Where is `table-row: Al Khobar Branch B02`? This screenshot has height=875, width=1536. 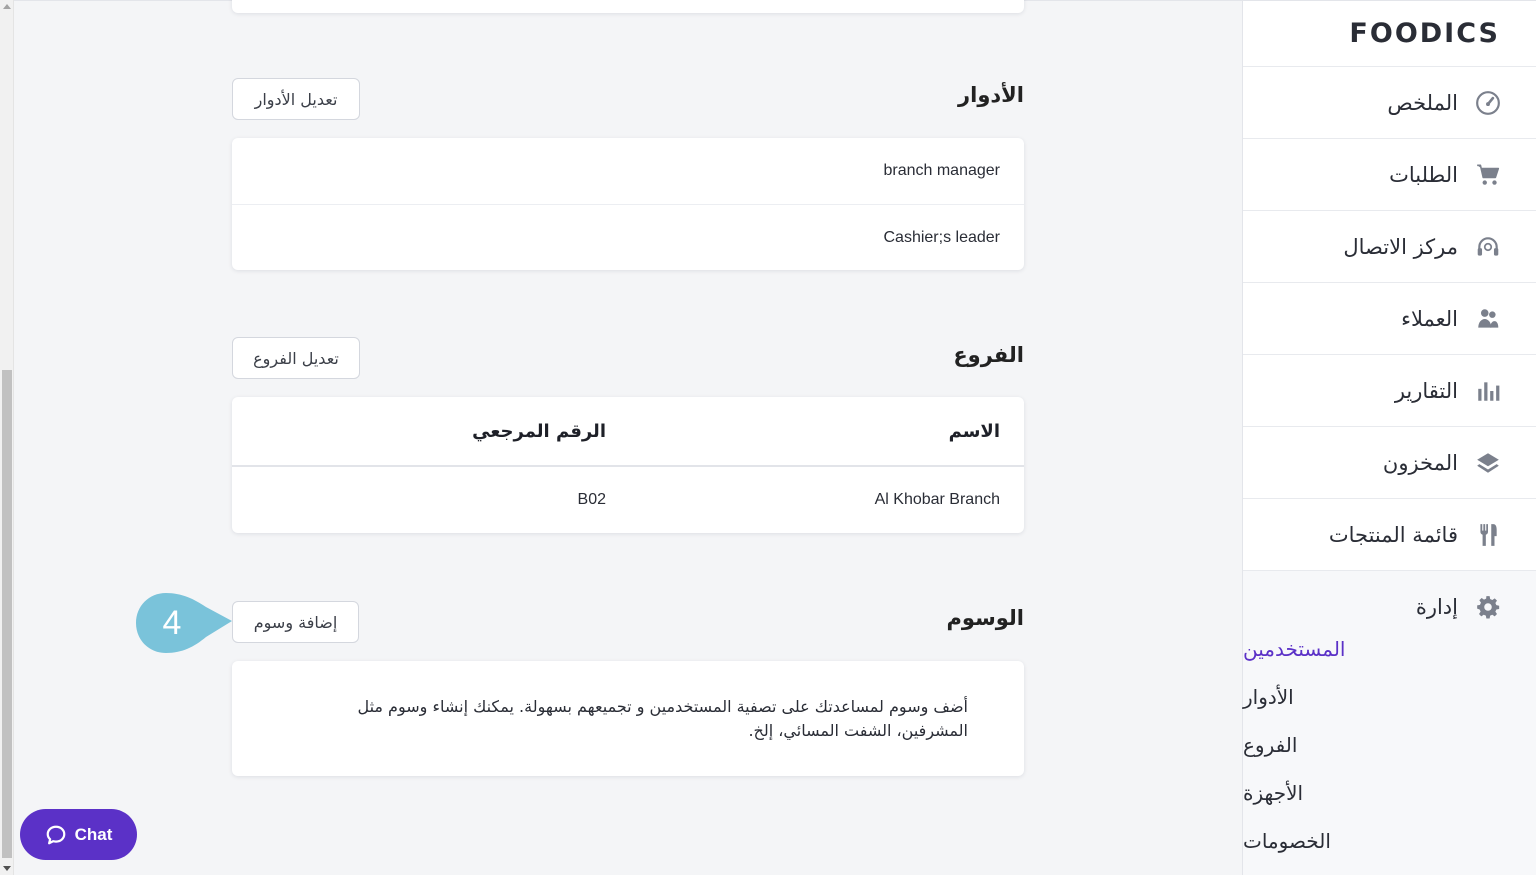 table-row: Al Khobar Branch B02 is located at coordinates (628, 500).